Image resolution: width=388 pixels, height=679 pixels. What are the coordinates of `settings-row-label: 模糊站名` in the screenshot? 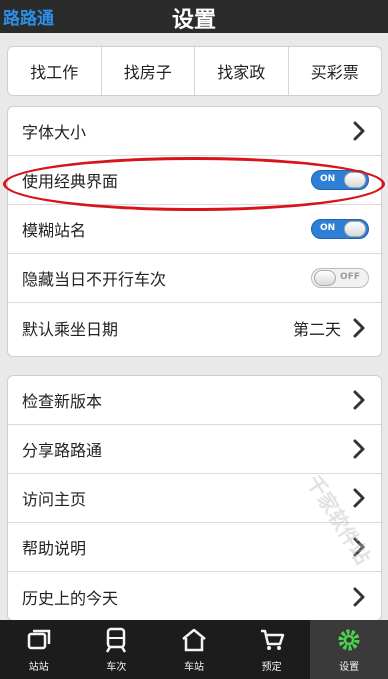 It's located at (54, 230).